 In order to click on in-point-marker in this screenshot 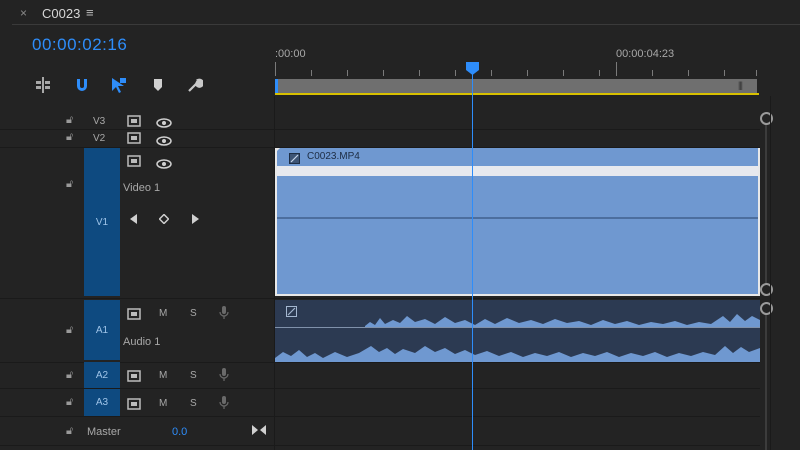, I will do `click(276, 86)`.